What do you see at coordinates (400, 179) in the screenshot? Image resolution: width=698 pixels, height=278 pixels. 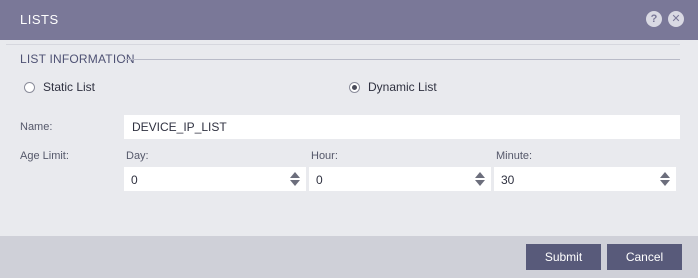 I see `hour-stepper: 0` at bounding box center [400, 179].